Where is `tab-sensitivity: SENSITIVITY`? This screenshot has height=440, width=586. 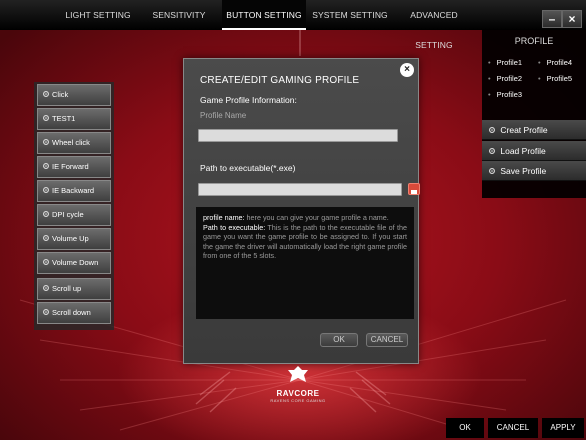
tab-sensitivity: SENSITIVITY is located at coordinates (179, 15).